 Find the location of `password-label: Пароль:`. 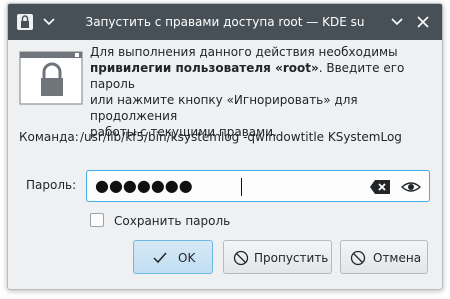

password-label: Пароль: is located at coordinates (51, 185).